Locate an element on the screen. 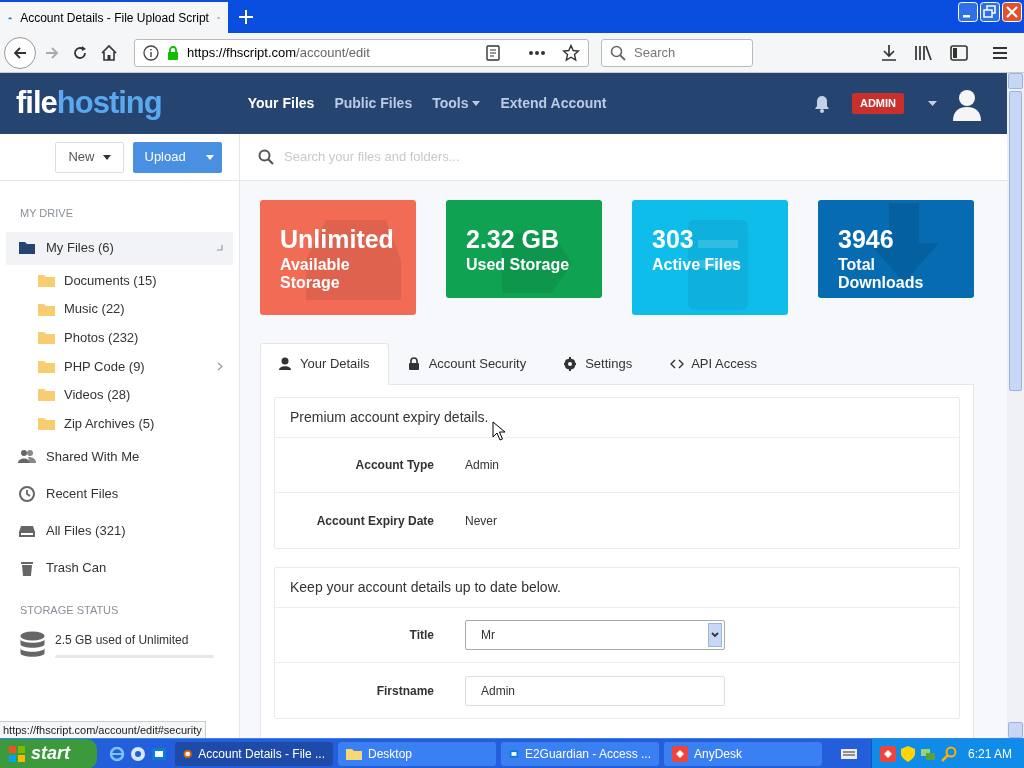  taskbar-button: AnyDesk is located at coordinates (743, 753).